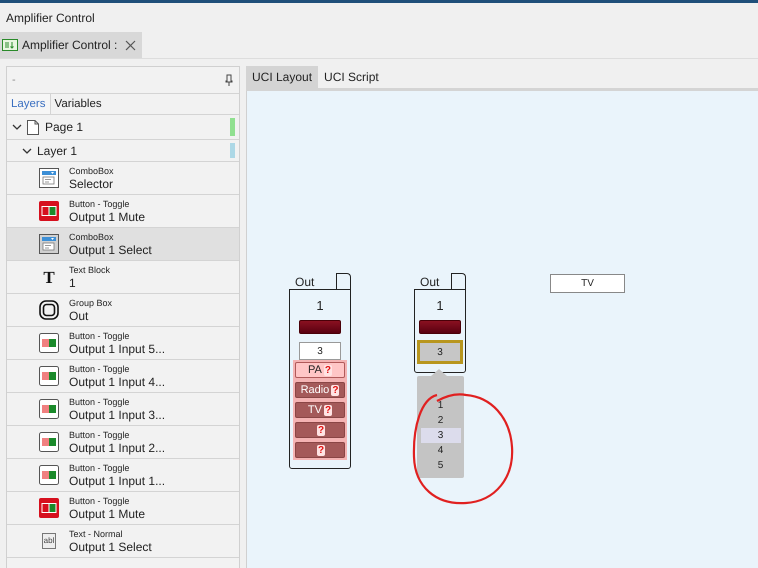  What do you see at coordinates (123, 127) in the screenshot?
I see `page-row: Page 1` at bounding box center [123, 127].